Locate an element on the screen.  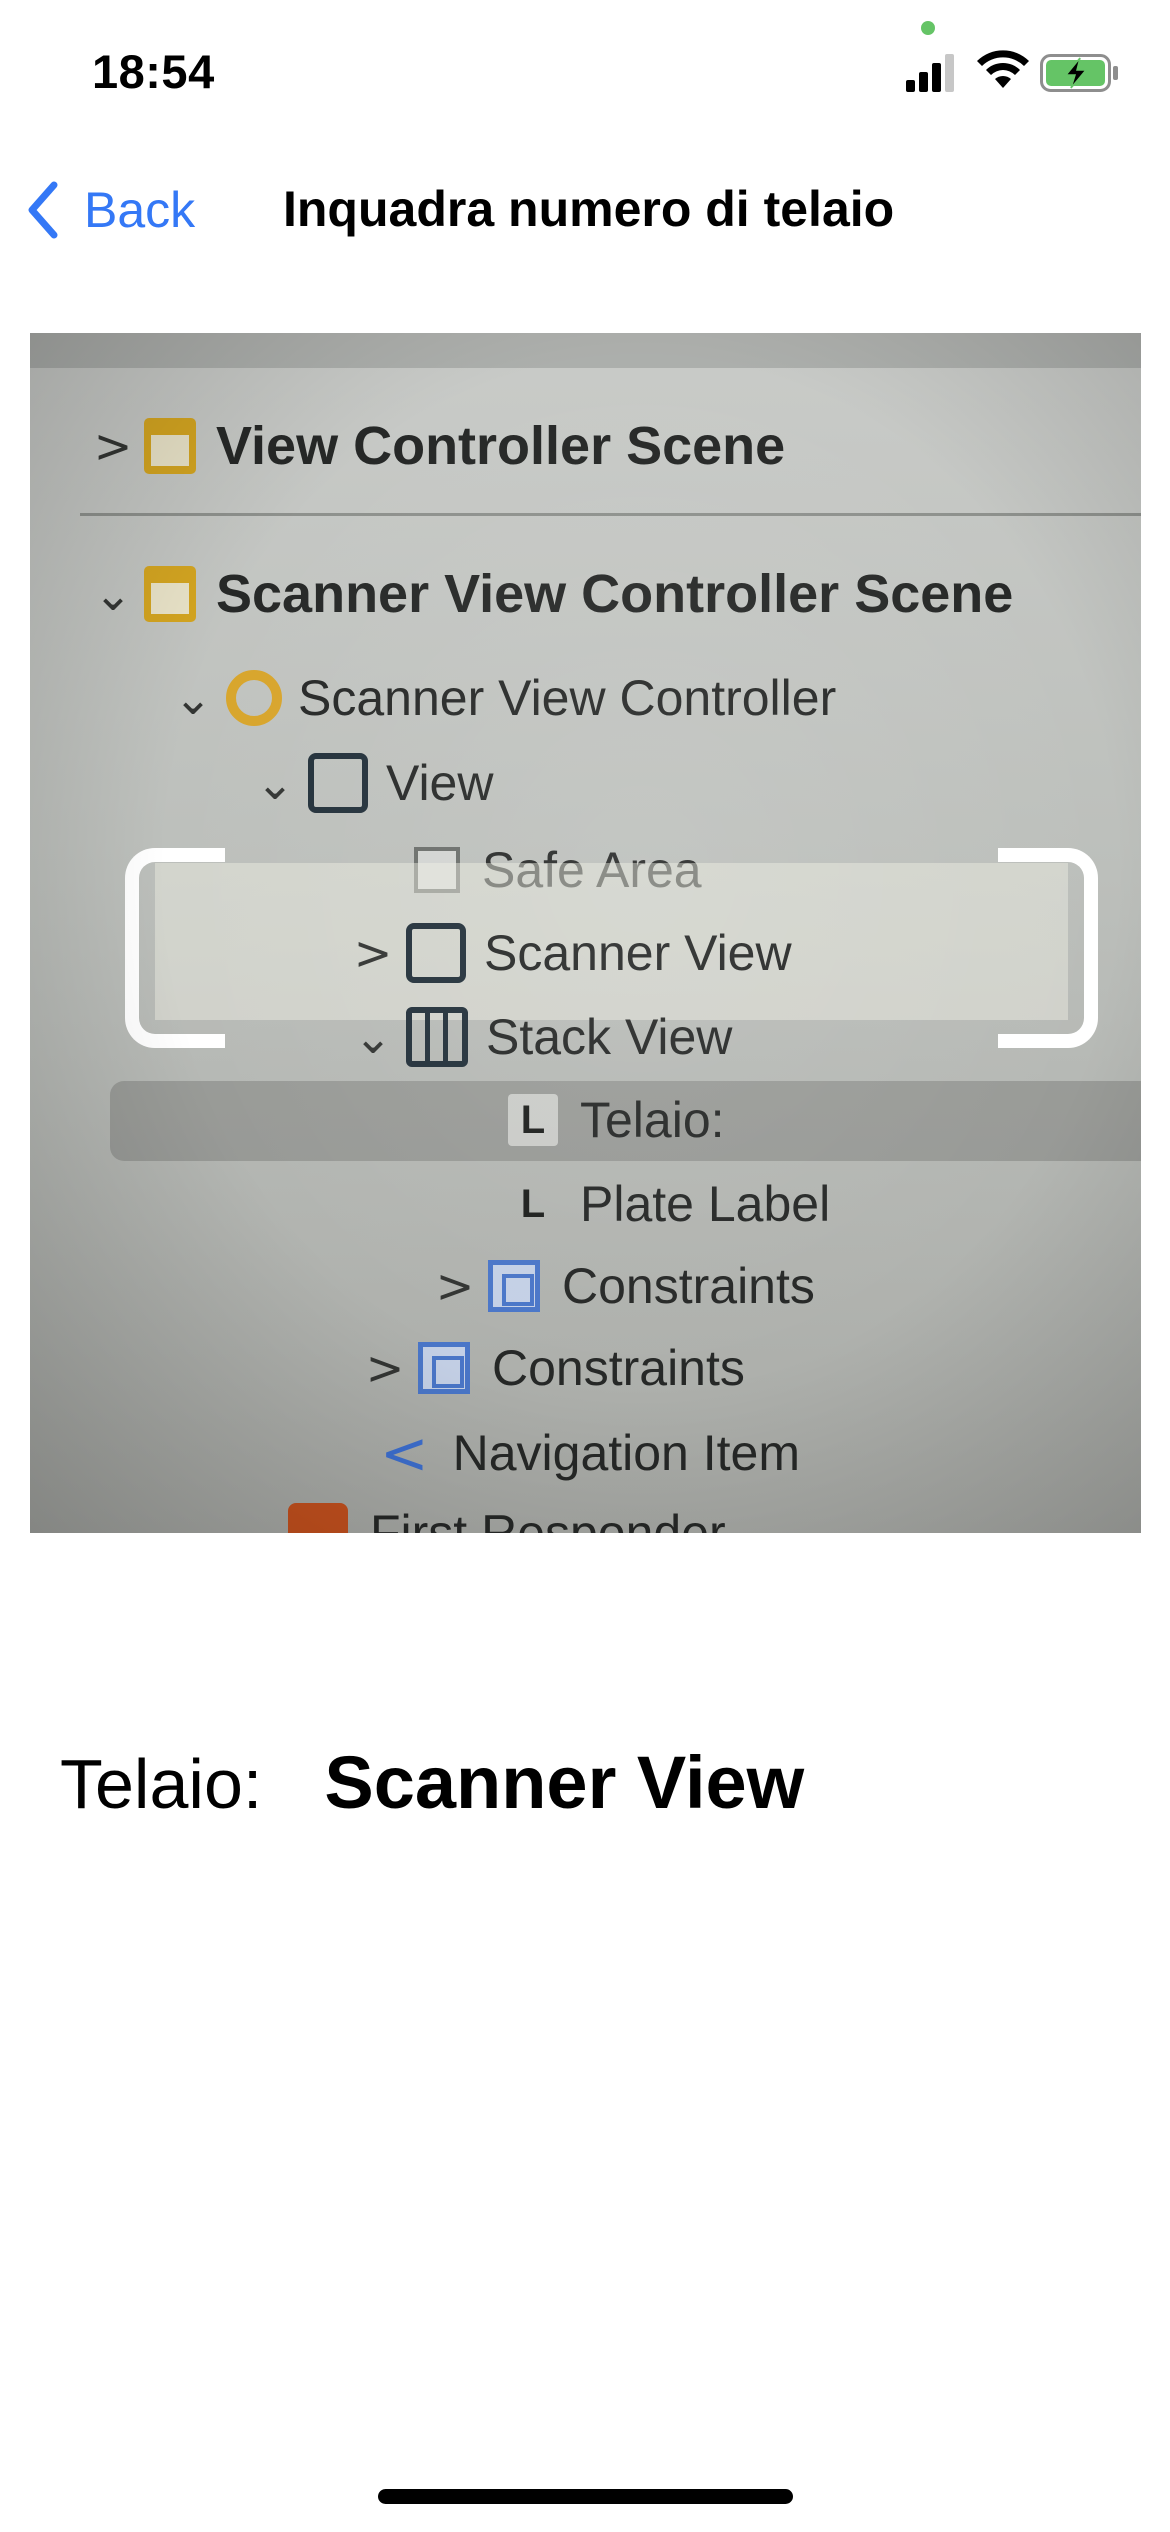
tree-row-constraints-inner: > Constraints is located at coordinates (622, 1286).